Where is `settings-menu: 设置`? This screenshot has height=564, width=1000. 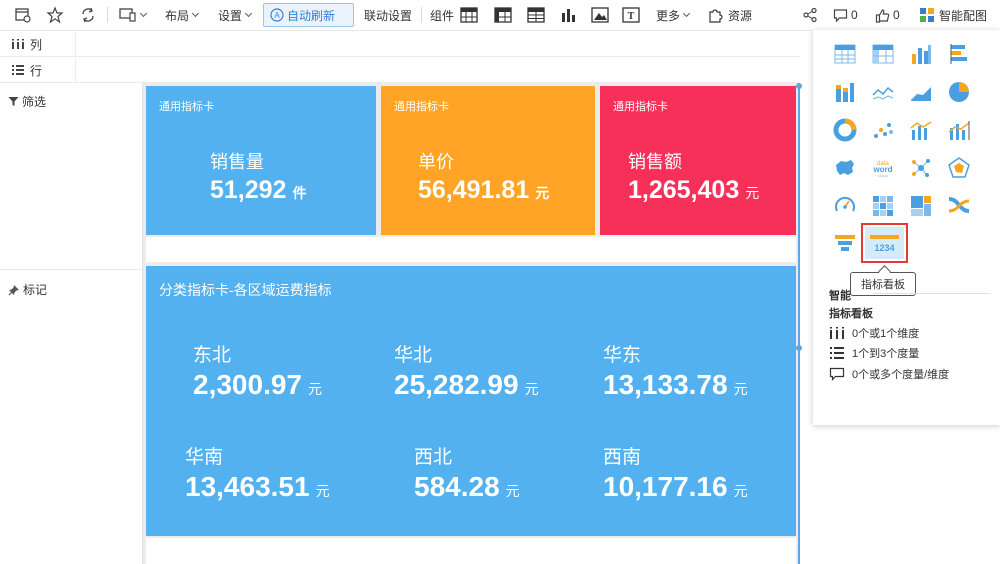
settings-menu: 设置 is located at coordinates (235, 15).